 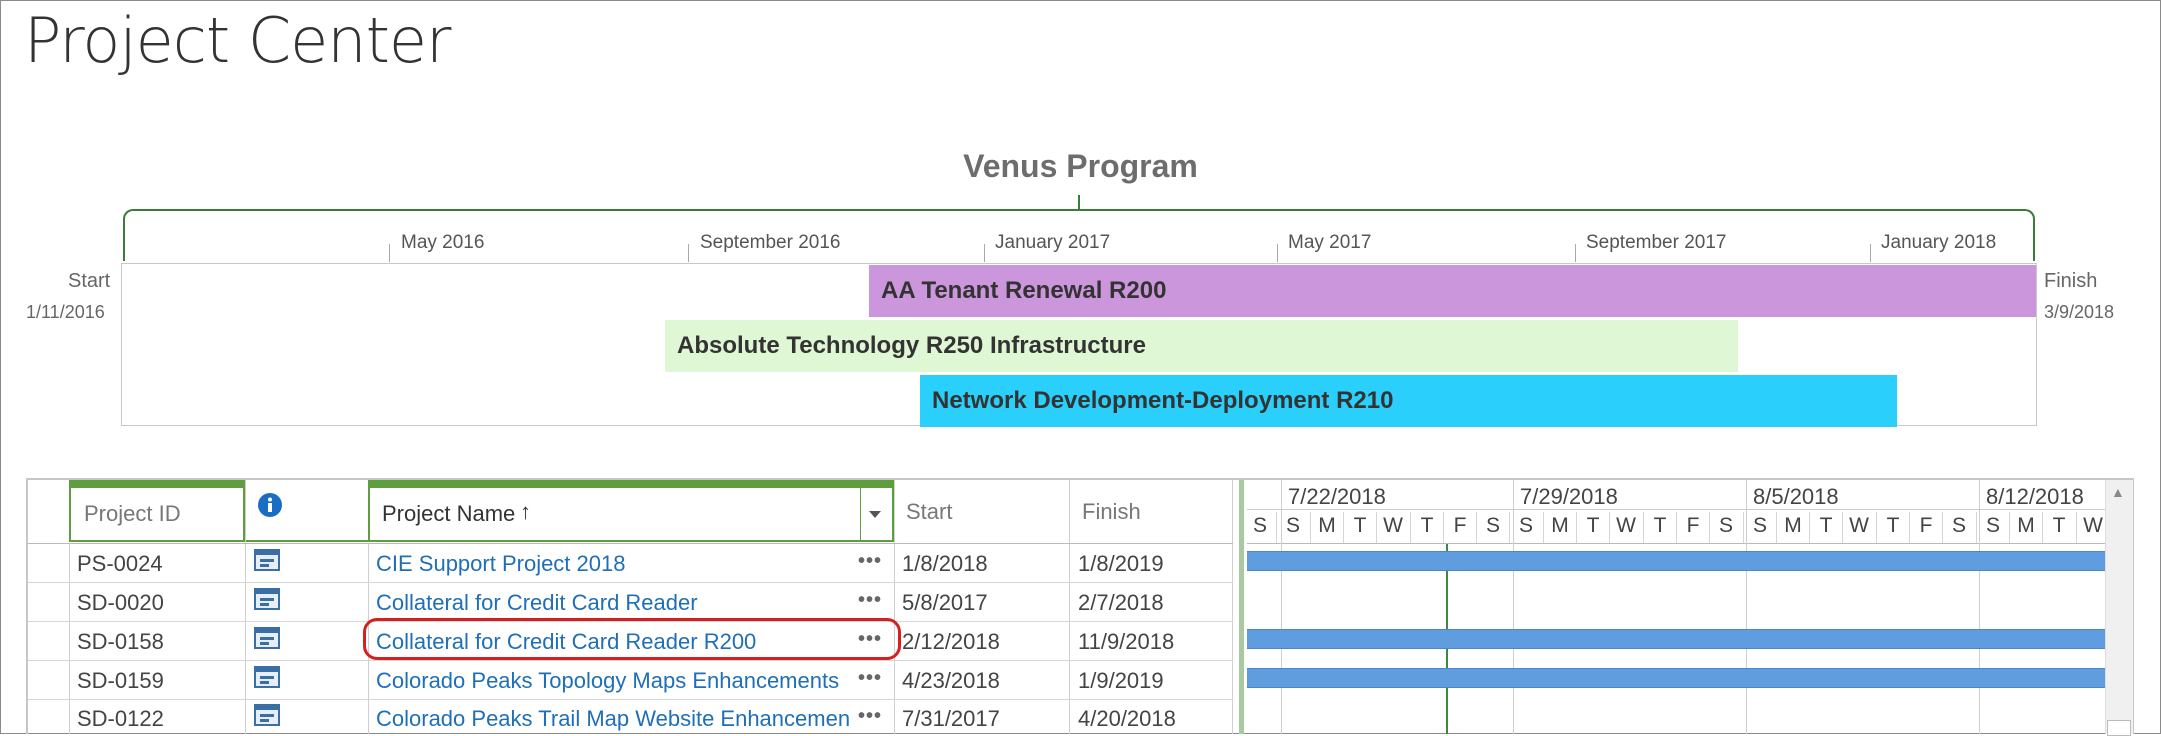 What do you see at coordinates (1569, 496) in the screenshot?
I see `gantt-week-label: 7/29/2018` at bounding box center [1569, 496].